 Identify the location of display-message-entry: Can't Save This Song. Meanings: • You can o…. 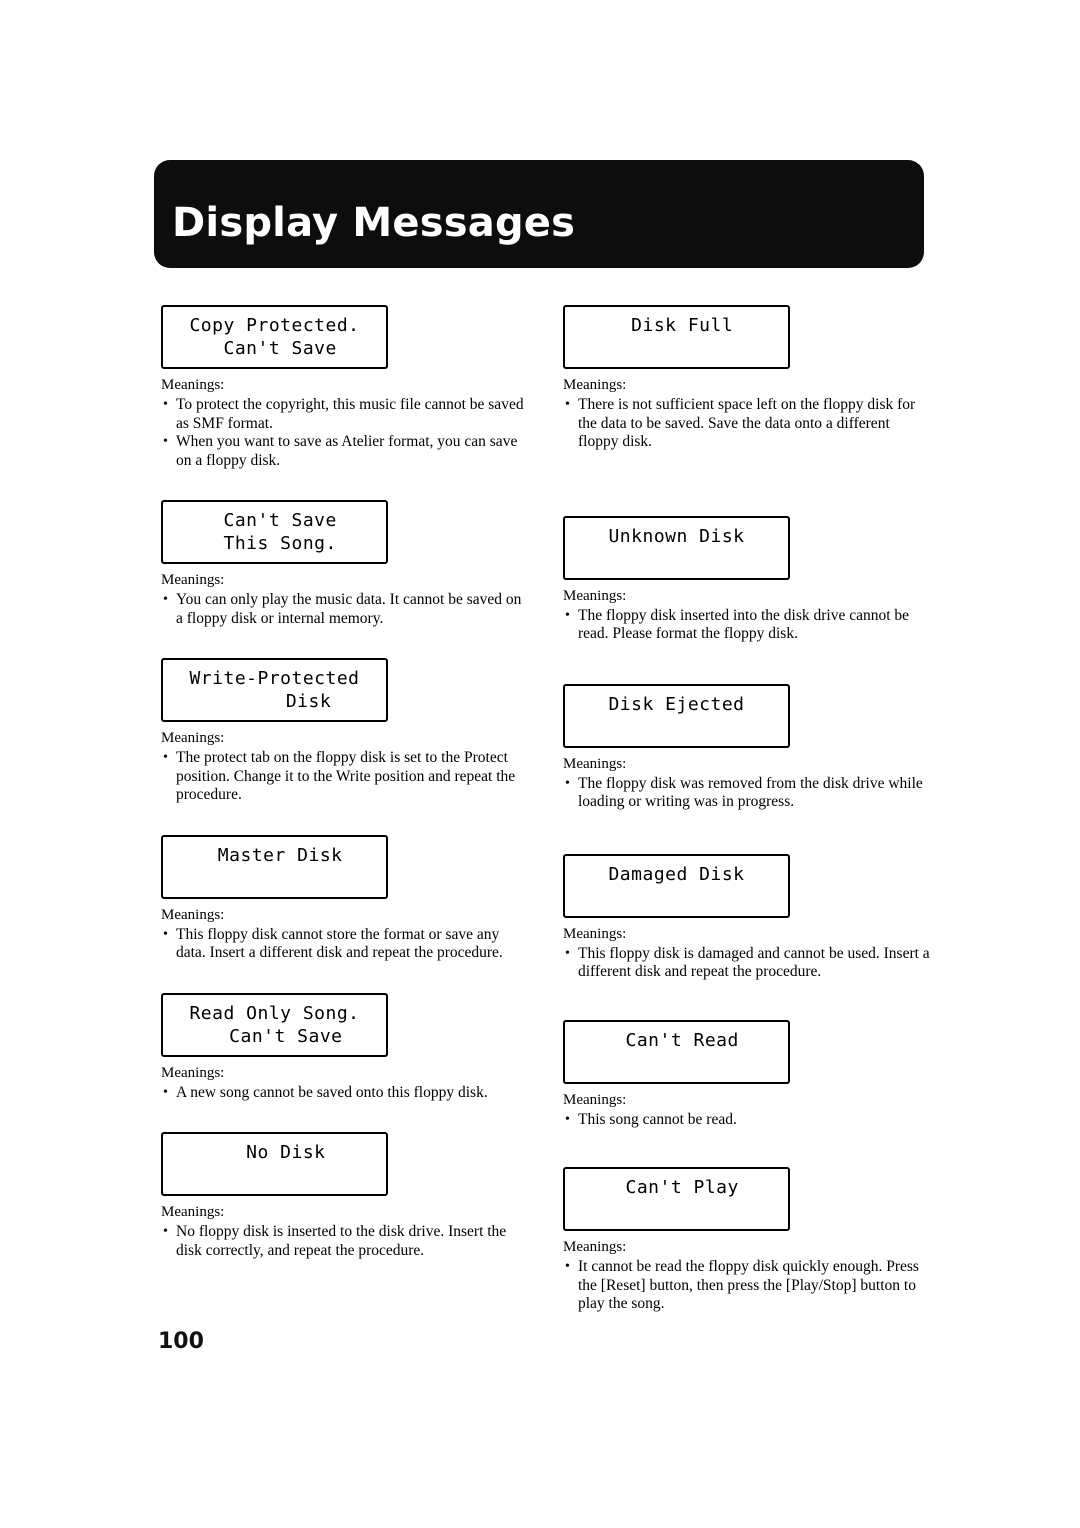
(346, 564).